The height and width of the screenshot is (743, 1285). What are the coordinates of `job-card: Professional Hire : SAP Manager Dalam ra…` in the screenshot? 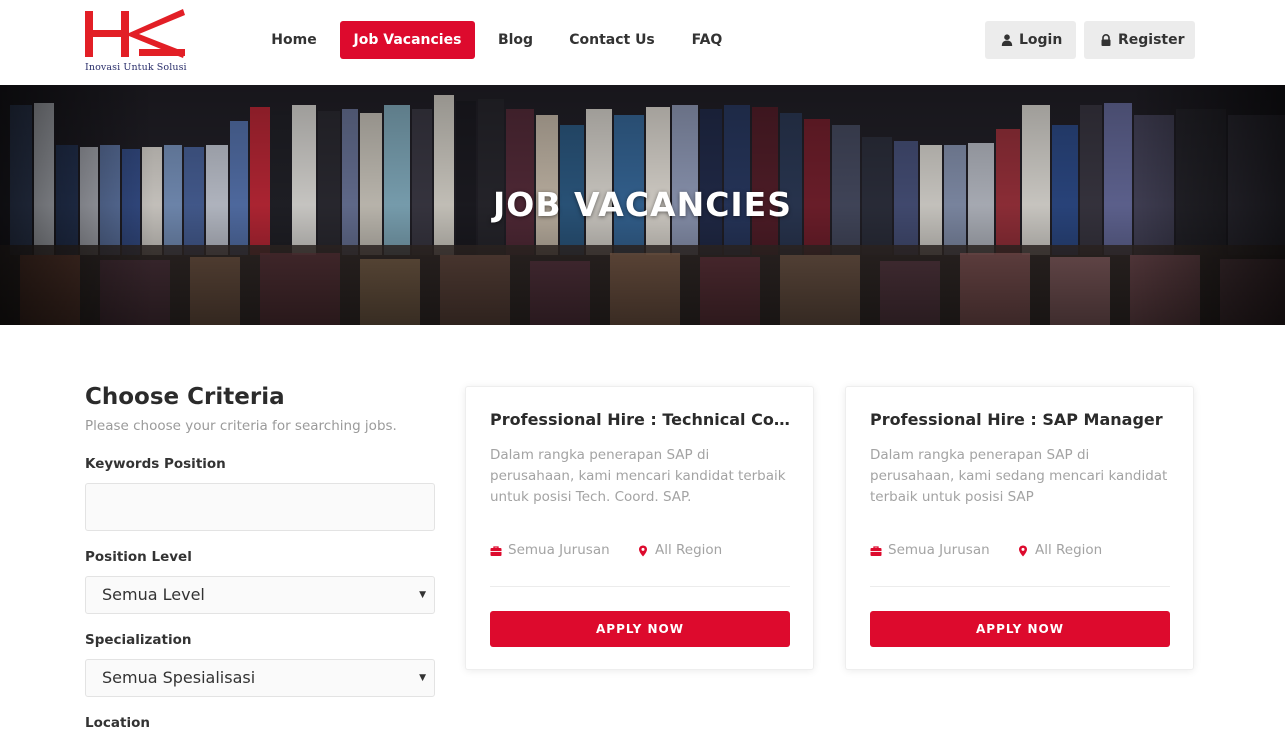 It's located at (1019, 528).